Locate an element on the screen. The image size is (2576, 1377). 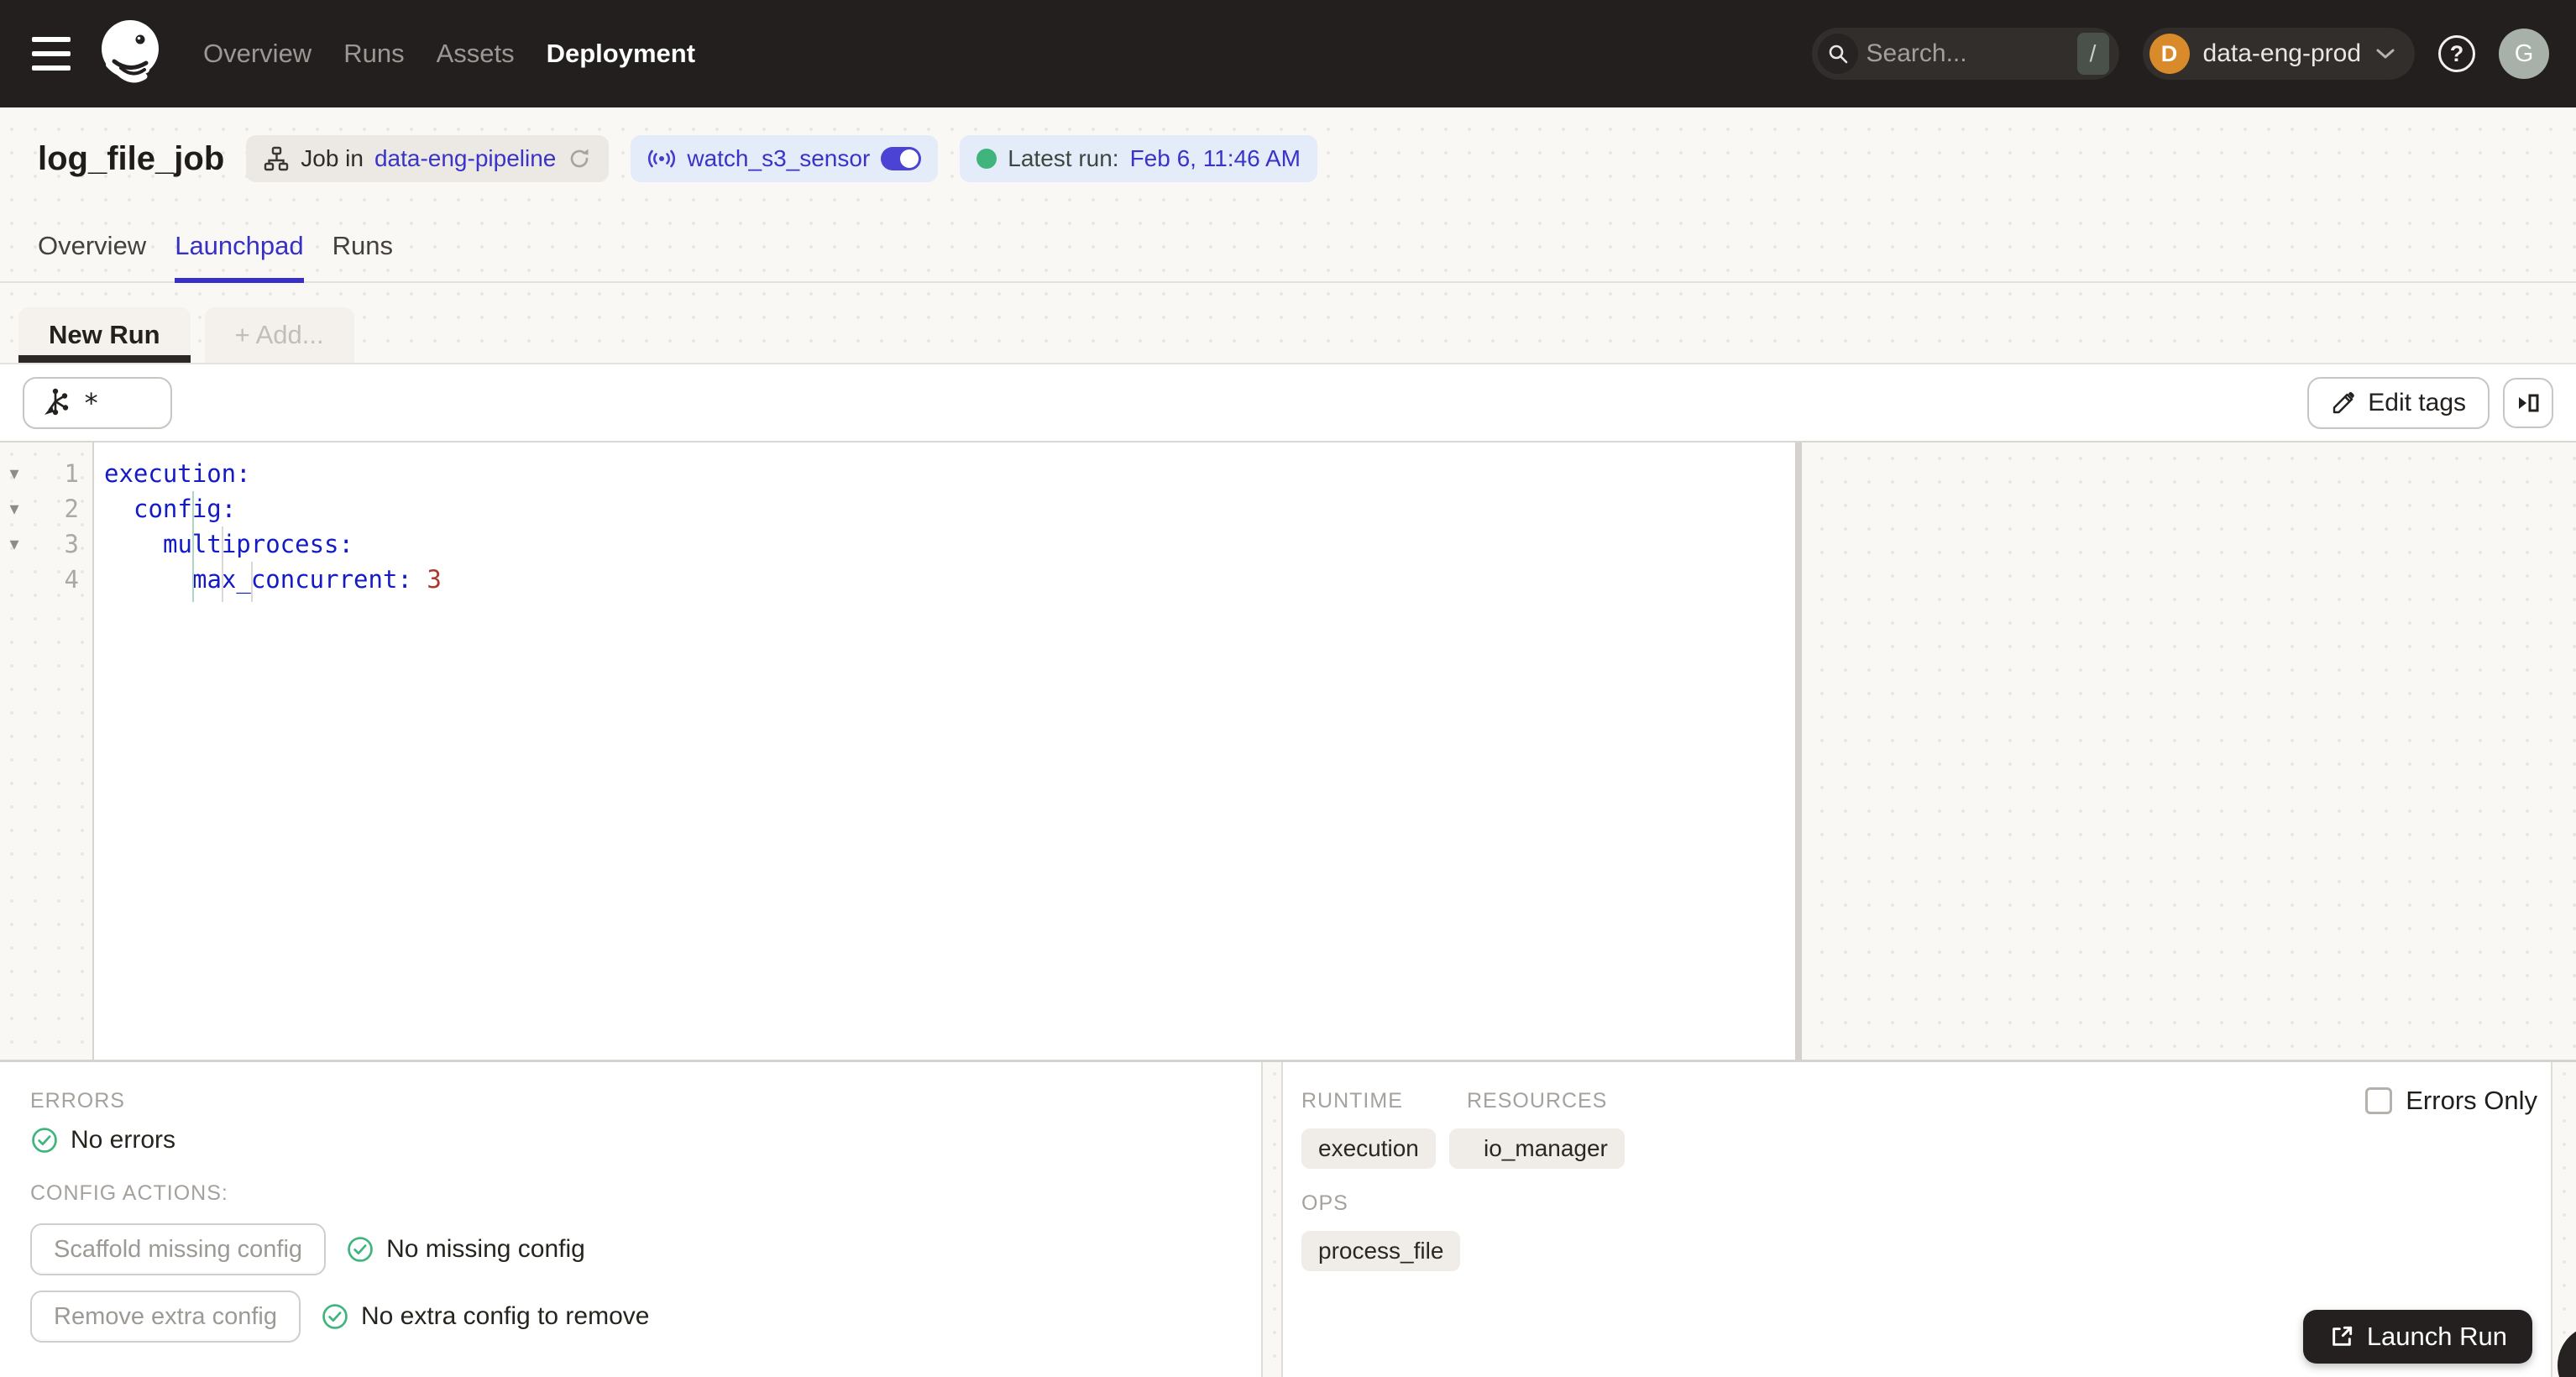
line-number: 1 is located at coordinates (72, 473).